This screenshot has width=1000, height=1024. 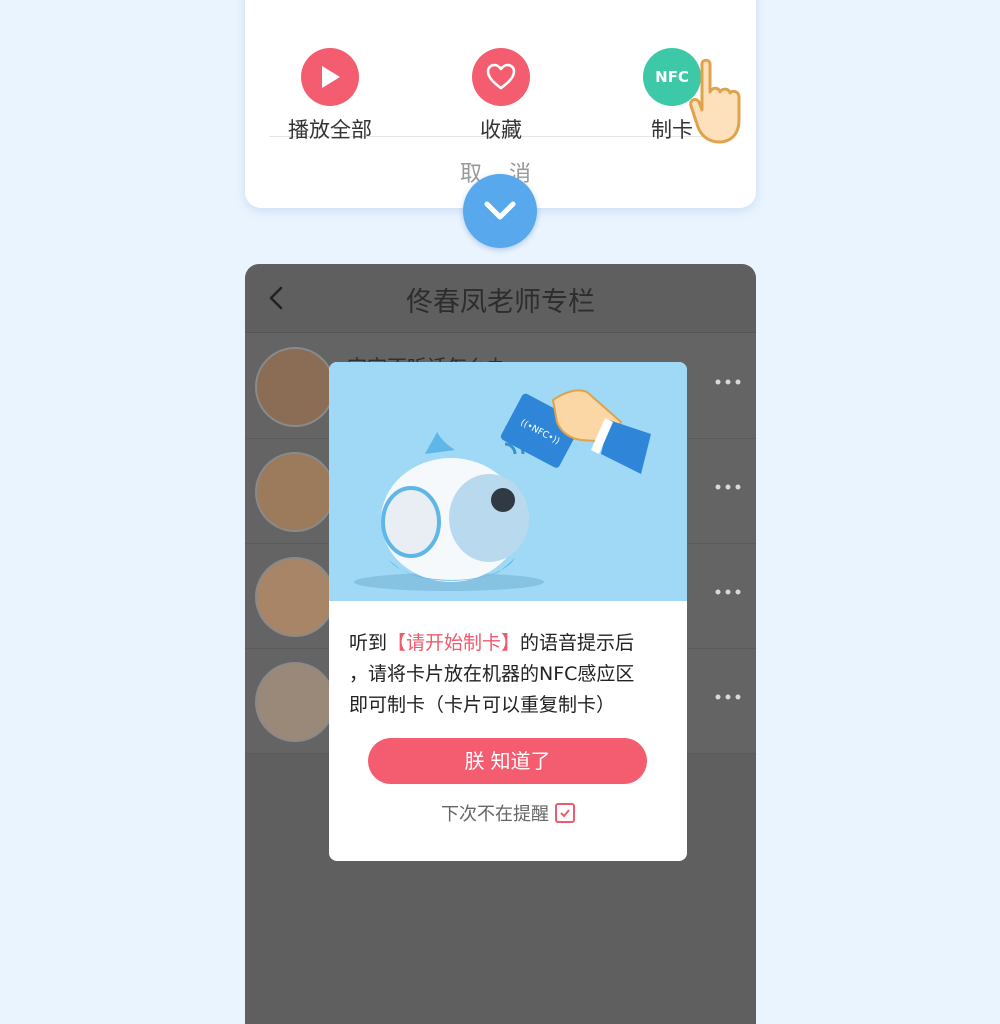 What do you see at coordinates (601, 431) in the screenshot?
I see `hand-image` at bounding box center [601, 431].